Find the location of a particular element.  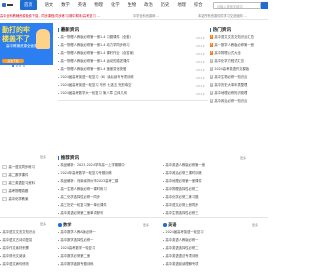

list-item: 高中英语语法专项训练 is located at coordinates (215, 256).